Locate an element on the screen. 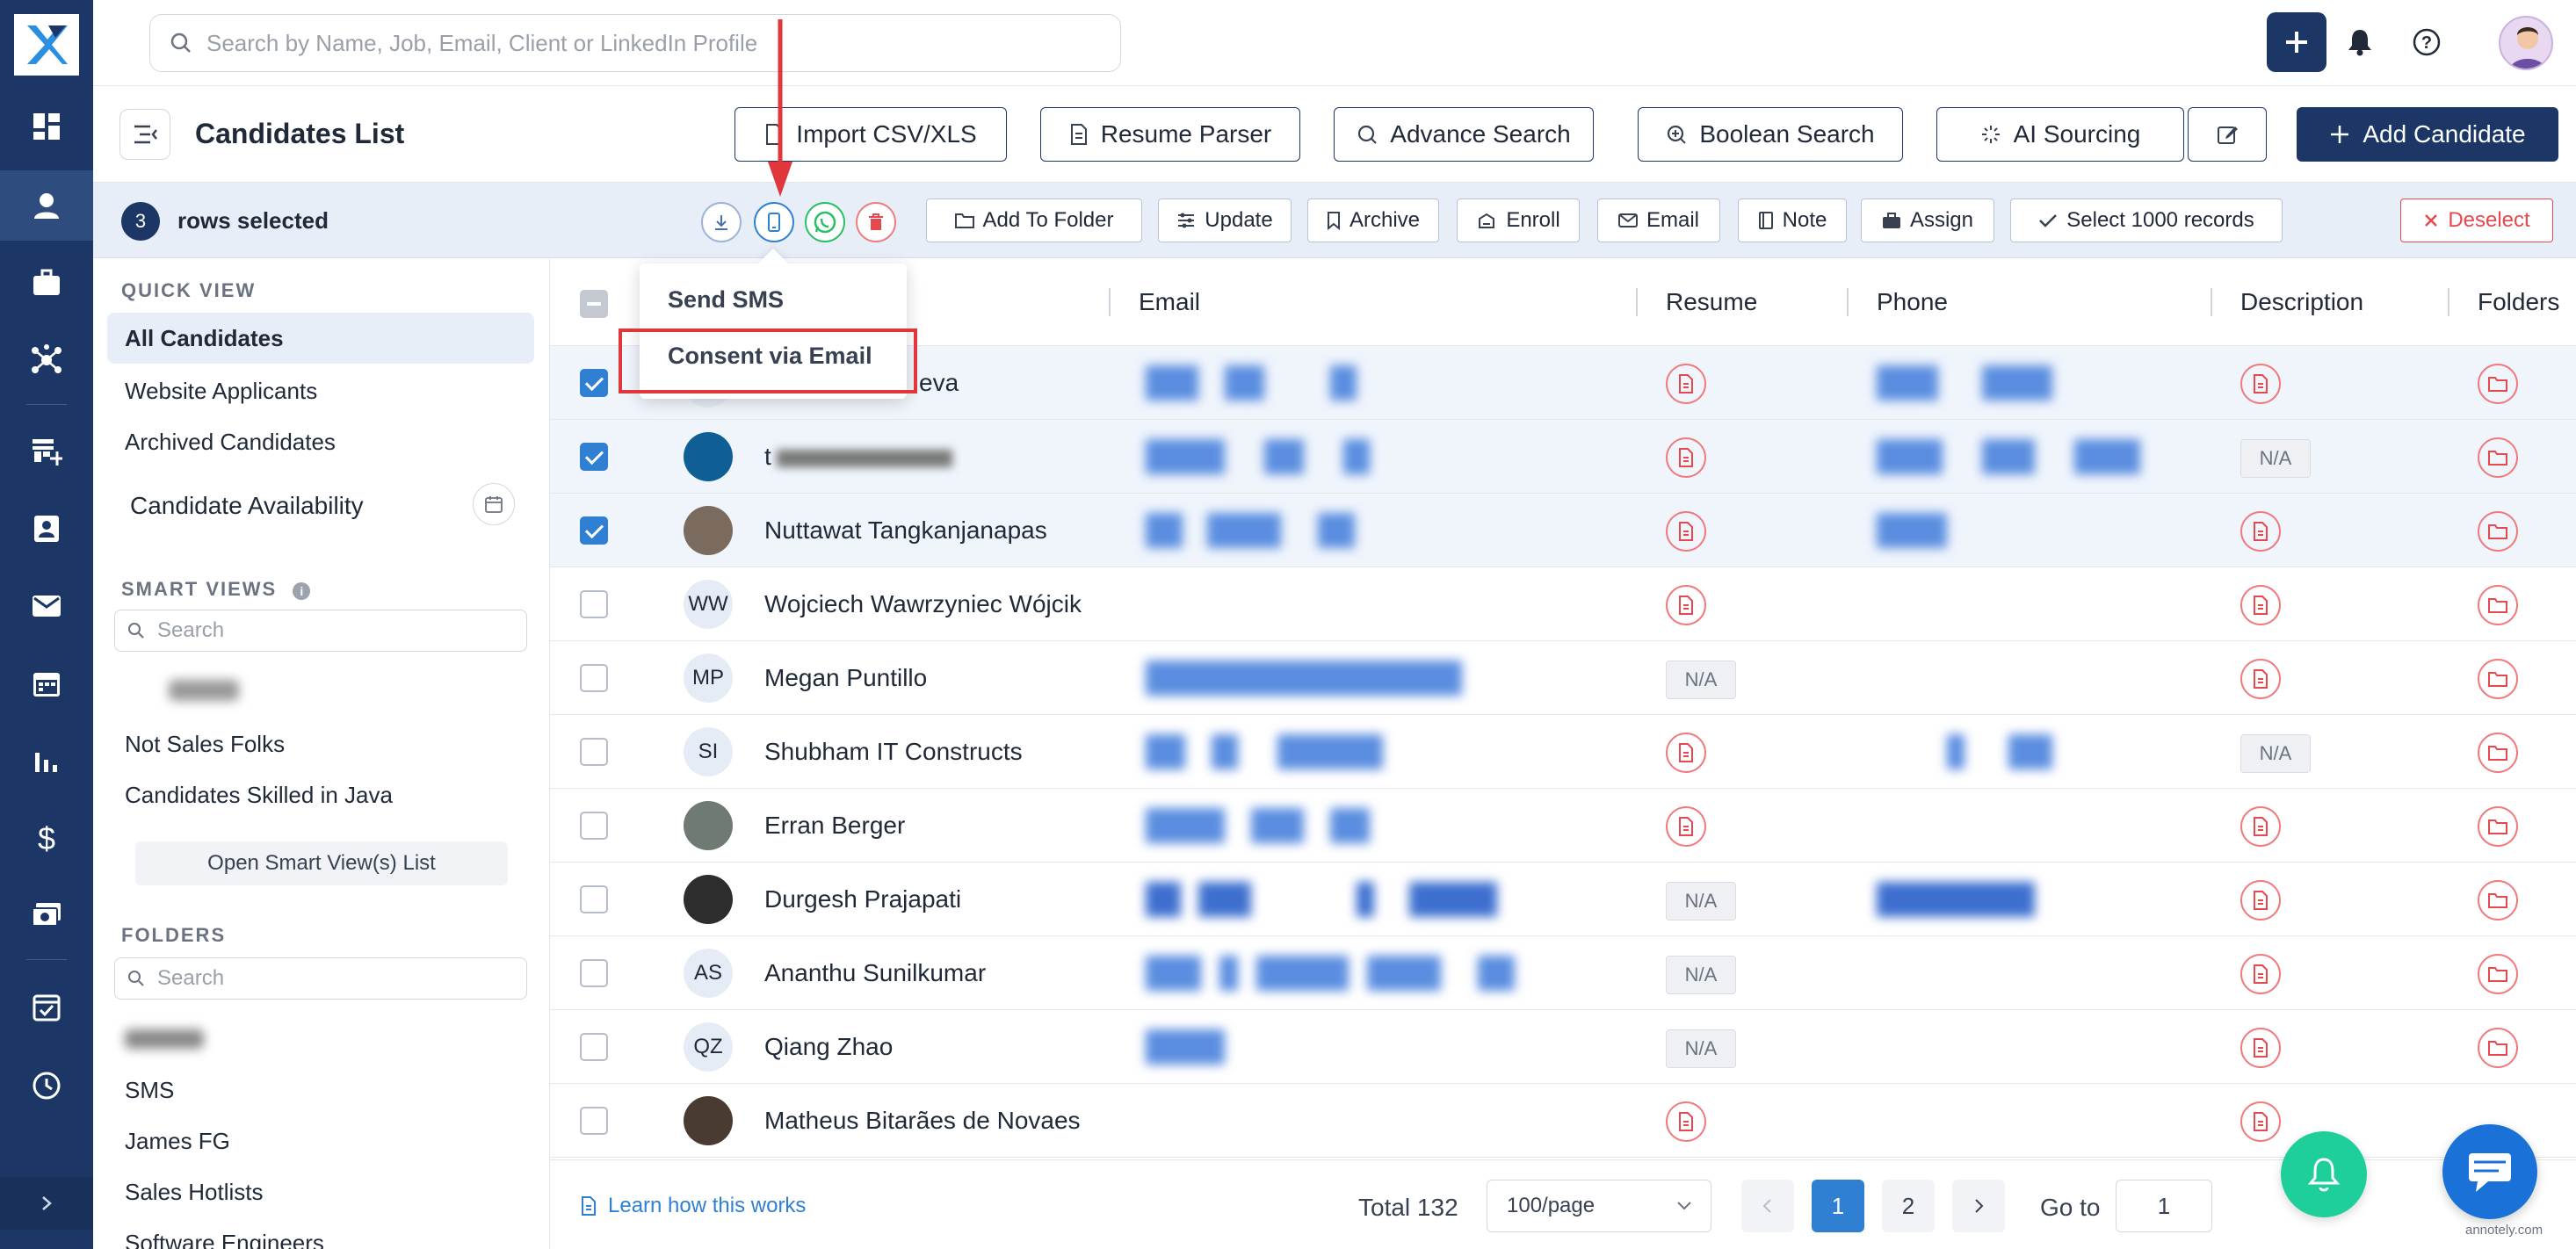 This screenshot has width=2576, height=1249. candidate-name: t is located at coordinates (858, 457).